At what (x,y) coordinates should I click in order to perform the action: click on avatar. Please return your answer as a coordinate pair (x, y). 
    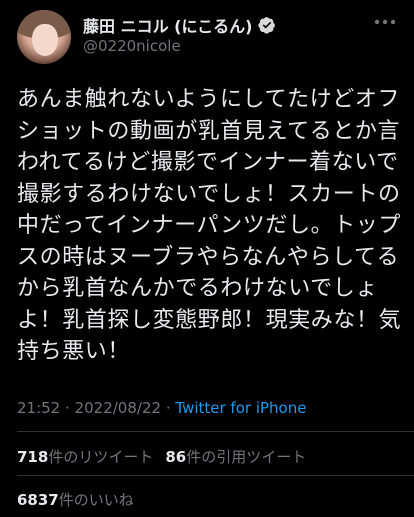
    Looking at the image, I should click on (44, 37).